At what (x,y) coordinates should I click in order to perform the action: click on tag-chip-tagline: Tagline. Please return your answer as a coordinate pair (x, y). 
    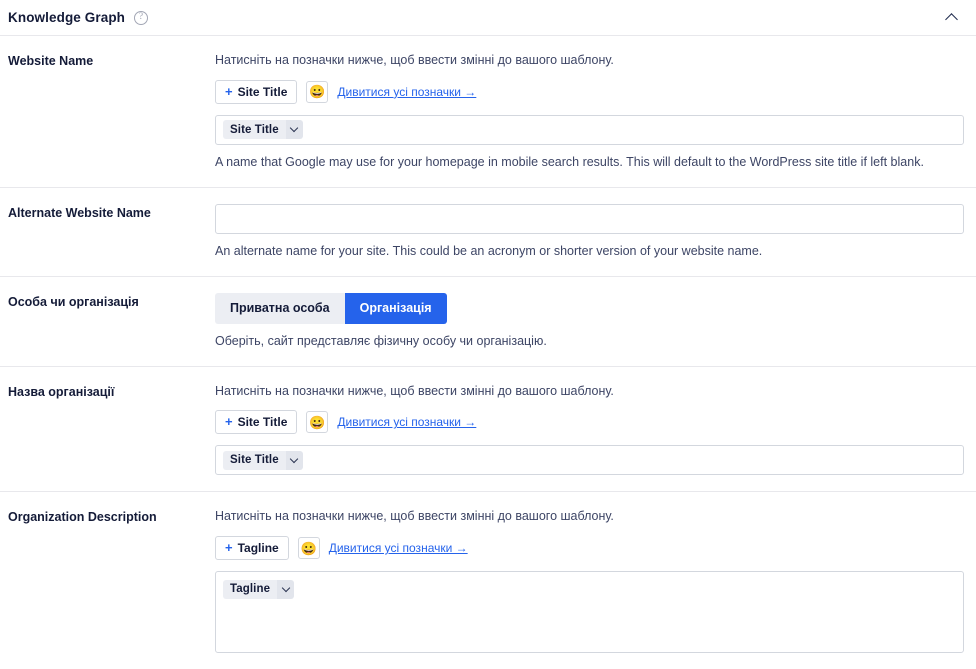
    Looking at the image, I should click on (259, 589).